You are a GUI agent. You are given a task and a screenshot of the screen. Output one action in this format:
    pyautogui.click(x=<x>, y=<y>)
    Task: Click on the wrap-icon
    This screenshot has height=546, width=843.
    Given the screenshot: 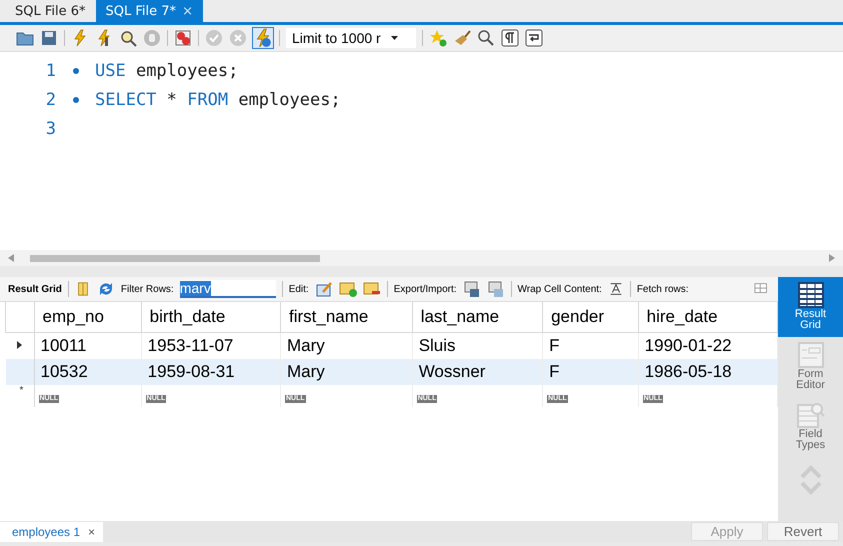 What is the action you would take?
    pyautogui.click(x=534, y=38)
    